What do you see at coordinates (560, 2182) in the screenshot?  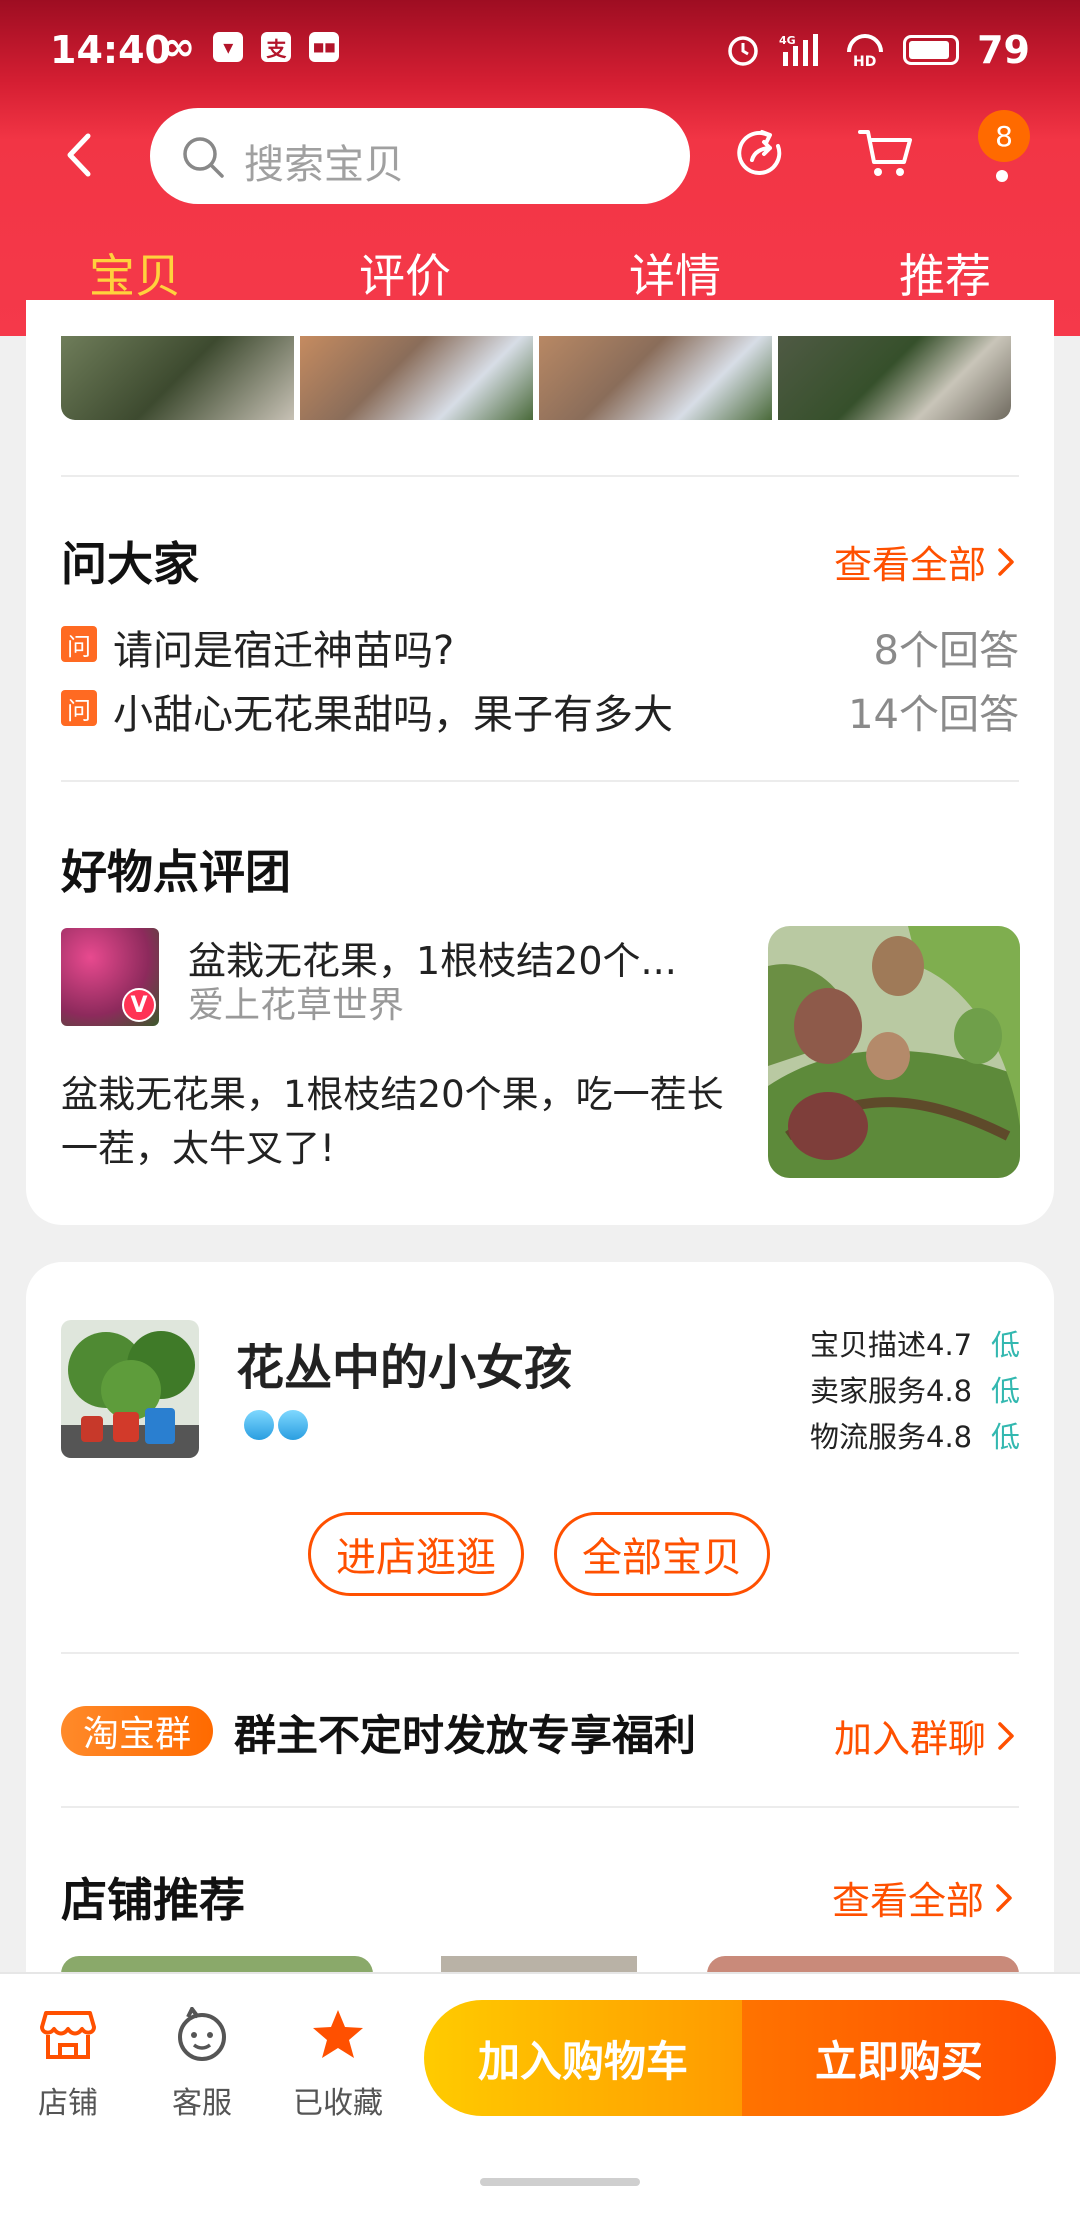 I see `home-indicator` at bounding box center [560, 2182].